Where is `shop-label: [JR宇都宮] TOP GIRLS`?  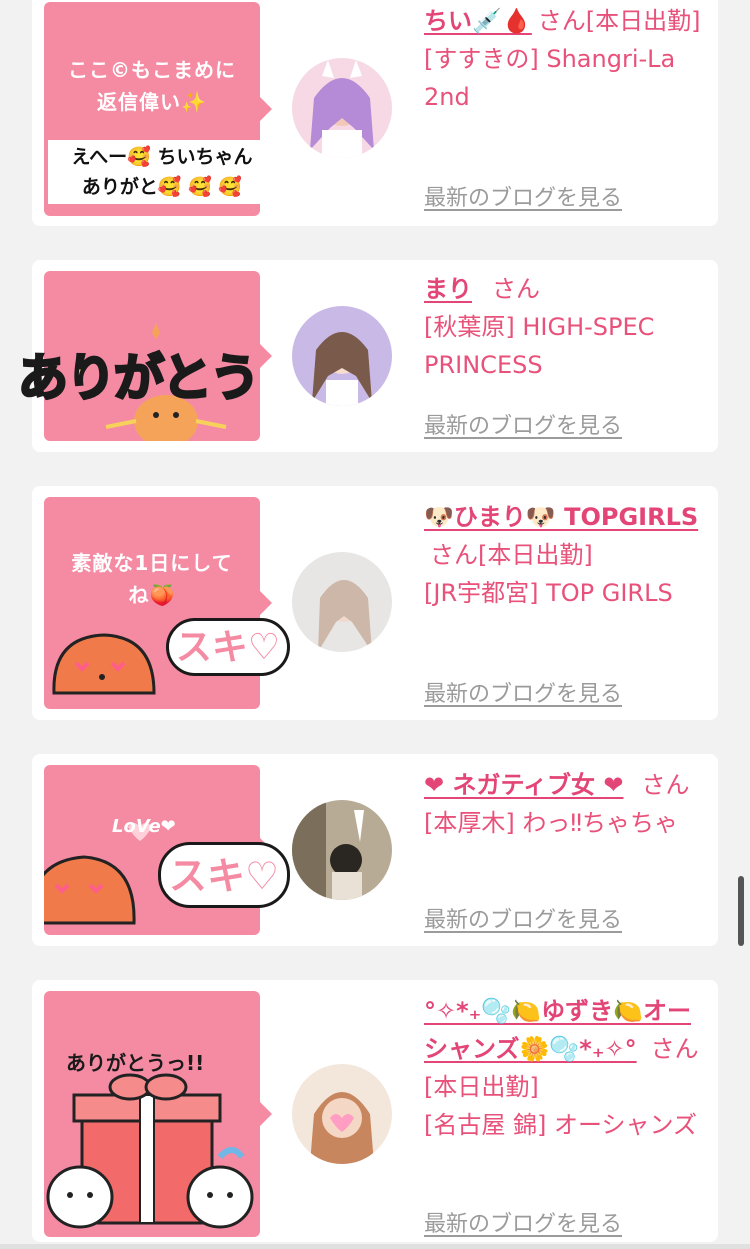 shop-label: [JR宇都宮] TOP GIRLS is located at coordinates (548, 593).